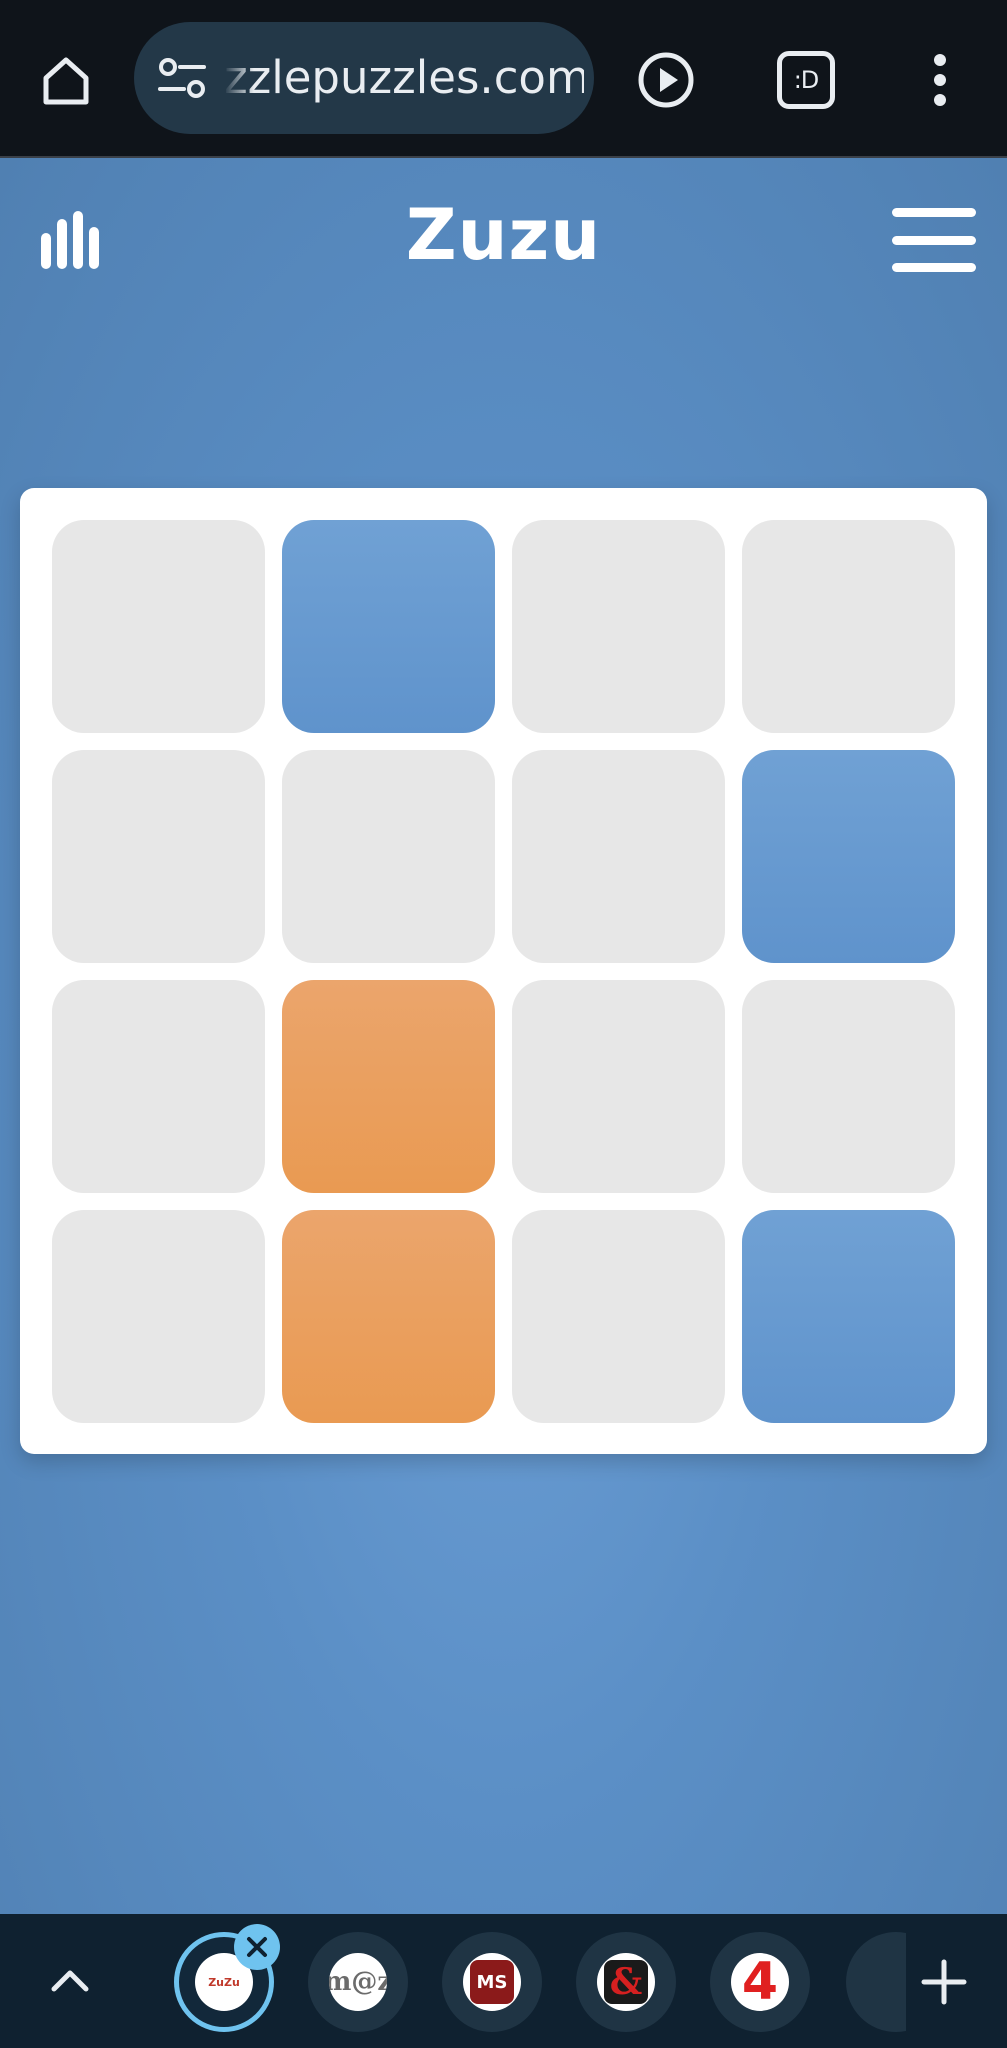 The image size is (1007, 2048). I want to click on favicon-ampersand: &, so click(626, 1982).